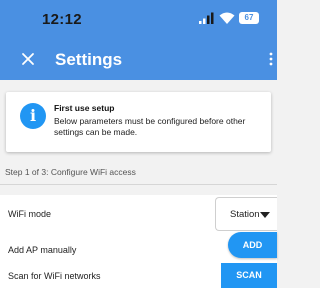 Image resolution: width=320 pixels, height=288 pixels. I want to click on divider, so click(138, 184).